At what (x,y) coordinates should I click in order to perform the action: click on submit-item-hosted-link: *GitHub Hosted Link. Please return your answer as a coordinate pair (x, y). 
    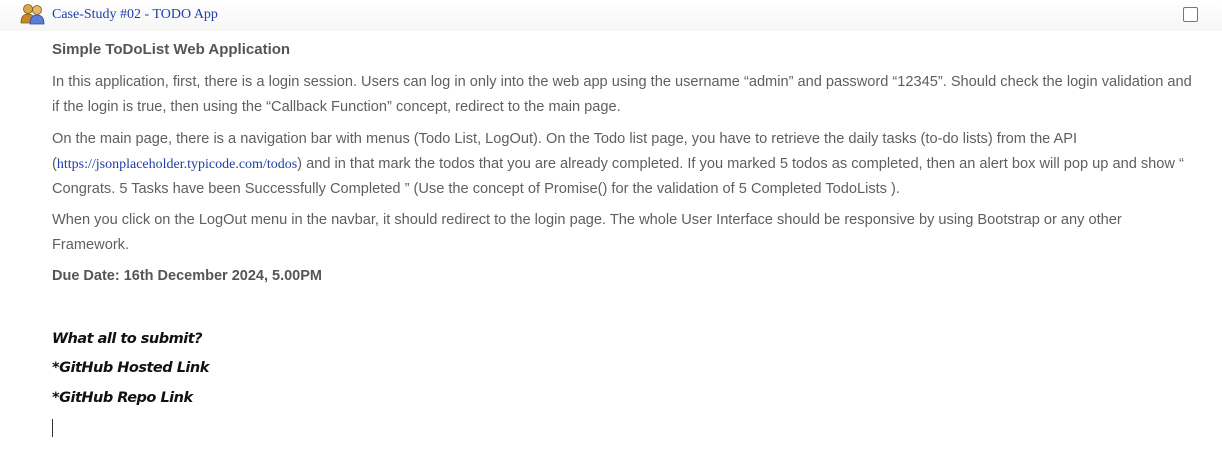
    Looking at the image, I should click on (130, 368).